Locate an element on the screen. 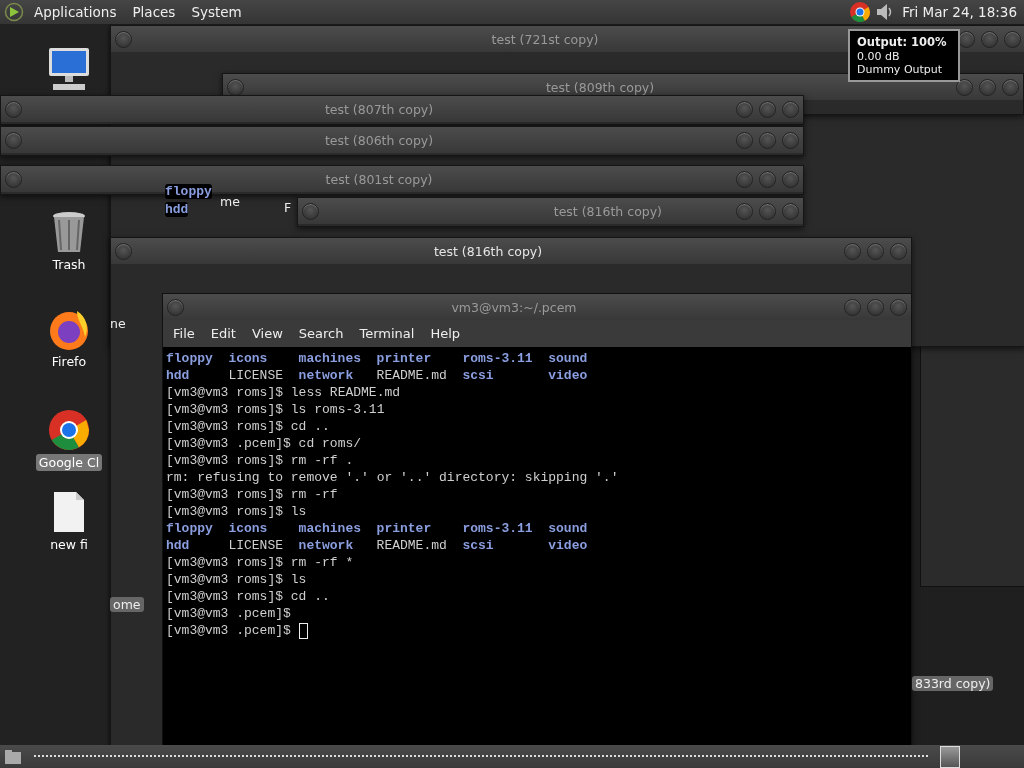 The height and width of the screenshot is (768, 1024). text-fragment: me is located at coordinates (230, 201).